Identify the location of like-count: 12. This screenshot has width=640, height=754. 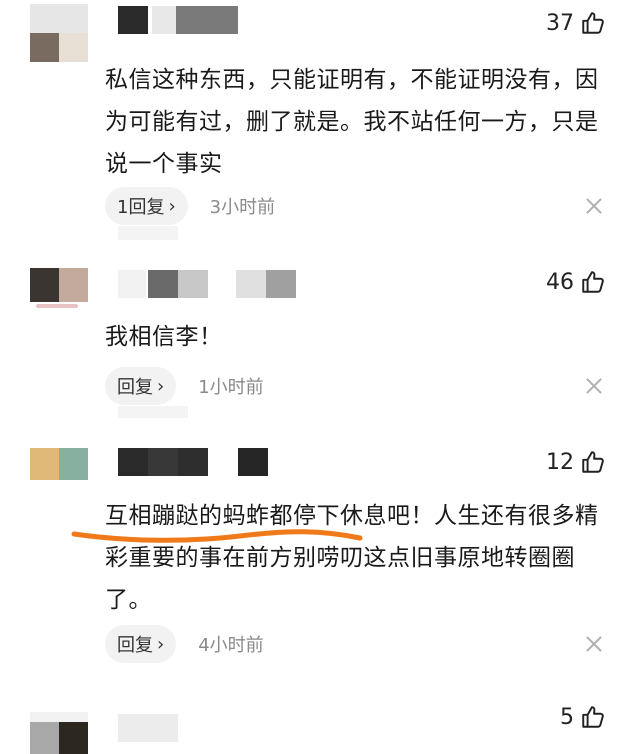
(560, 462).